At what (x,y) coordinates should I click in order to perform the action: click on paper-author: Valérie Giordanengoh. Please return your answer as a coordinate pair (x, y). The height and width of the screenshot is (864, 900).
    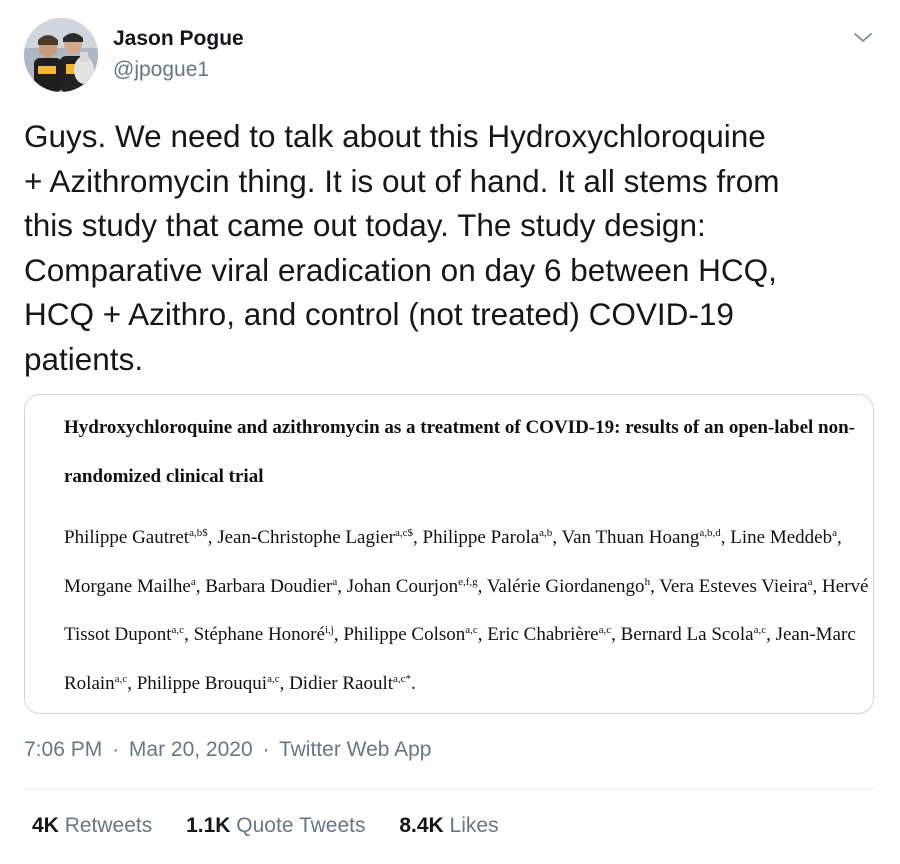
    Looking at the image, I should click on (568, 586).